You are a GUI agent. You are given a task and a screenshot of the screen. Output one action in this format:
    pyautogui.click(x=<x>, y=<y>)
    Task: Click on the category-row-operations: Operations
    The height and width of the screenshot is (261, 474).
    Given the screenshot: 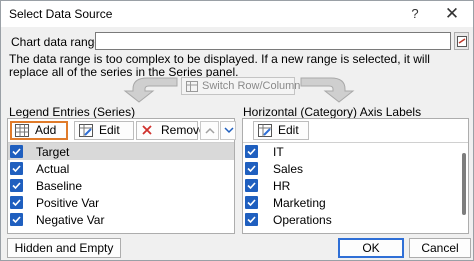 What is the action you would take?
    pyautogui.click(x=355, y=219)
    